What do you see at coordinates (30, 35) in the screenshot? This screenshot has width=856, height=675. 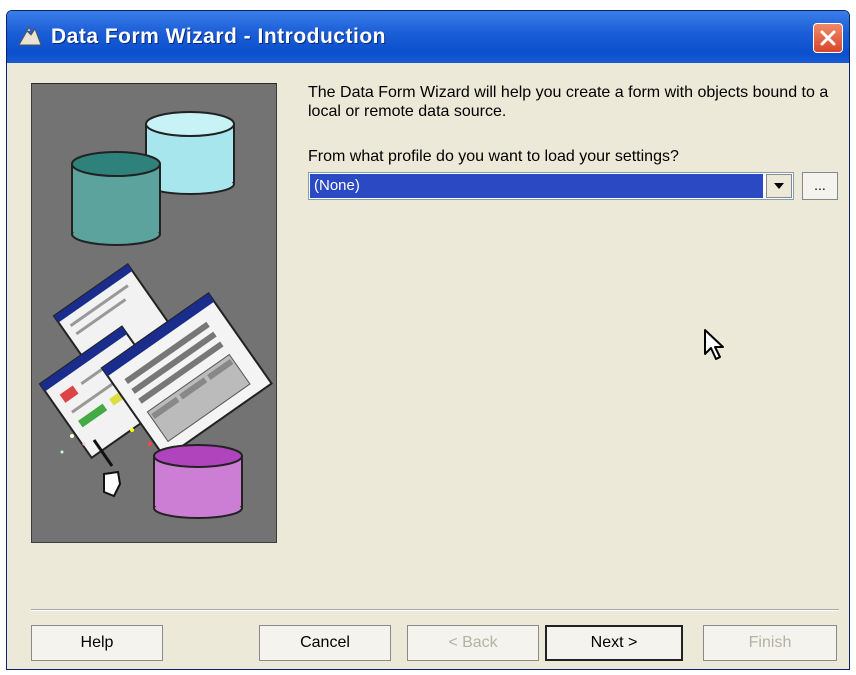 I see `app-icon` at bounding box center [30, 35].